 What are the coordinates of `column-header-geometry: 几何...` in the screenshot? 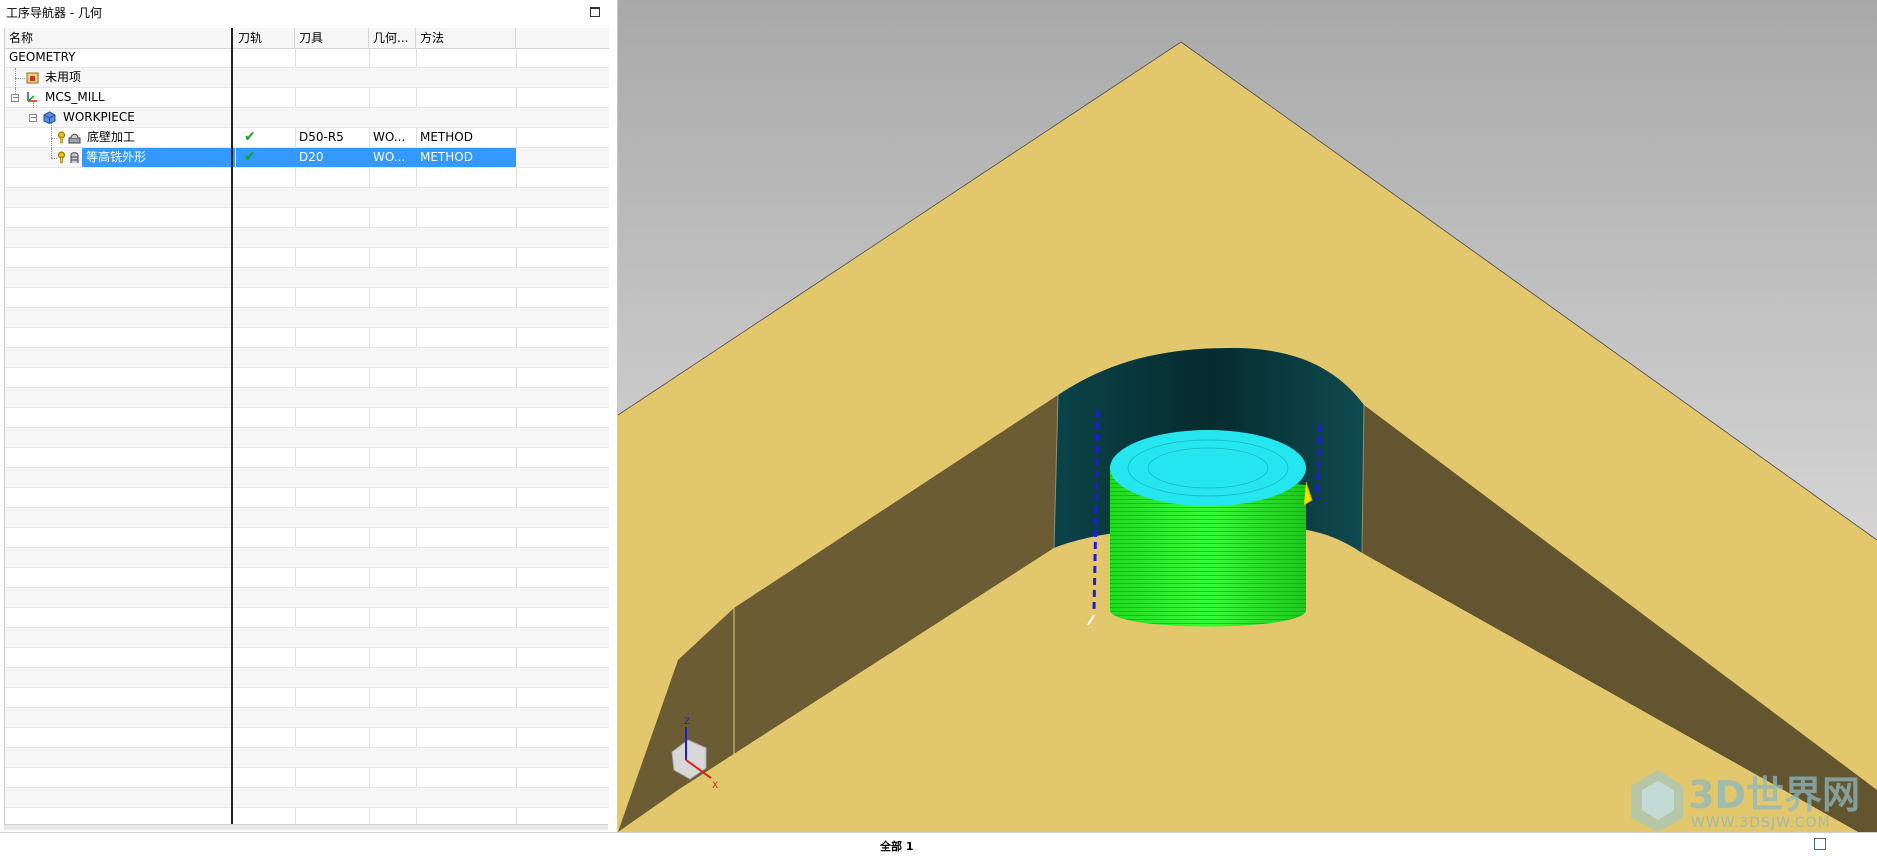 It's located at (392, 38).